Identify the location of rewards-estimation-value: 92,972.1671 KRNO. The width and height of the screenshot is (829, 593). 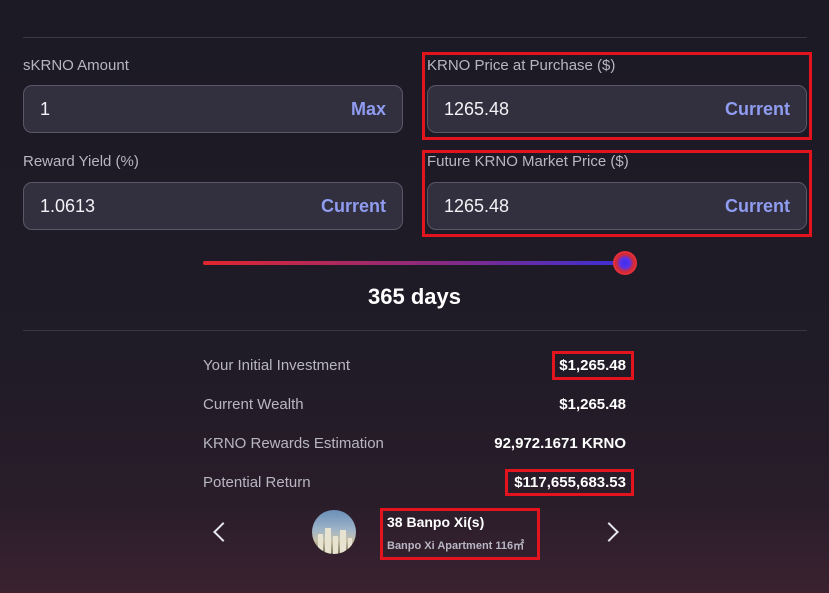
(560, 443).